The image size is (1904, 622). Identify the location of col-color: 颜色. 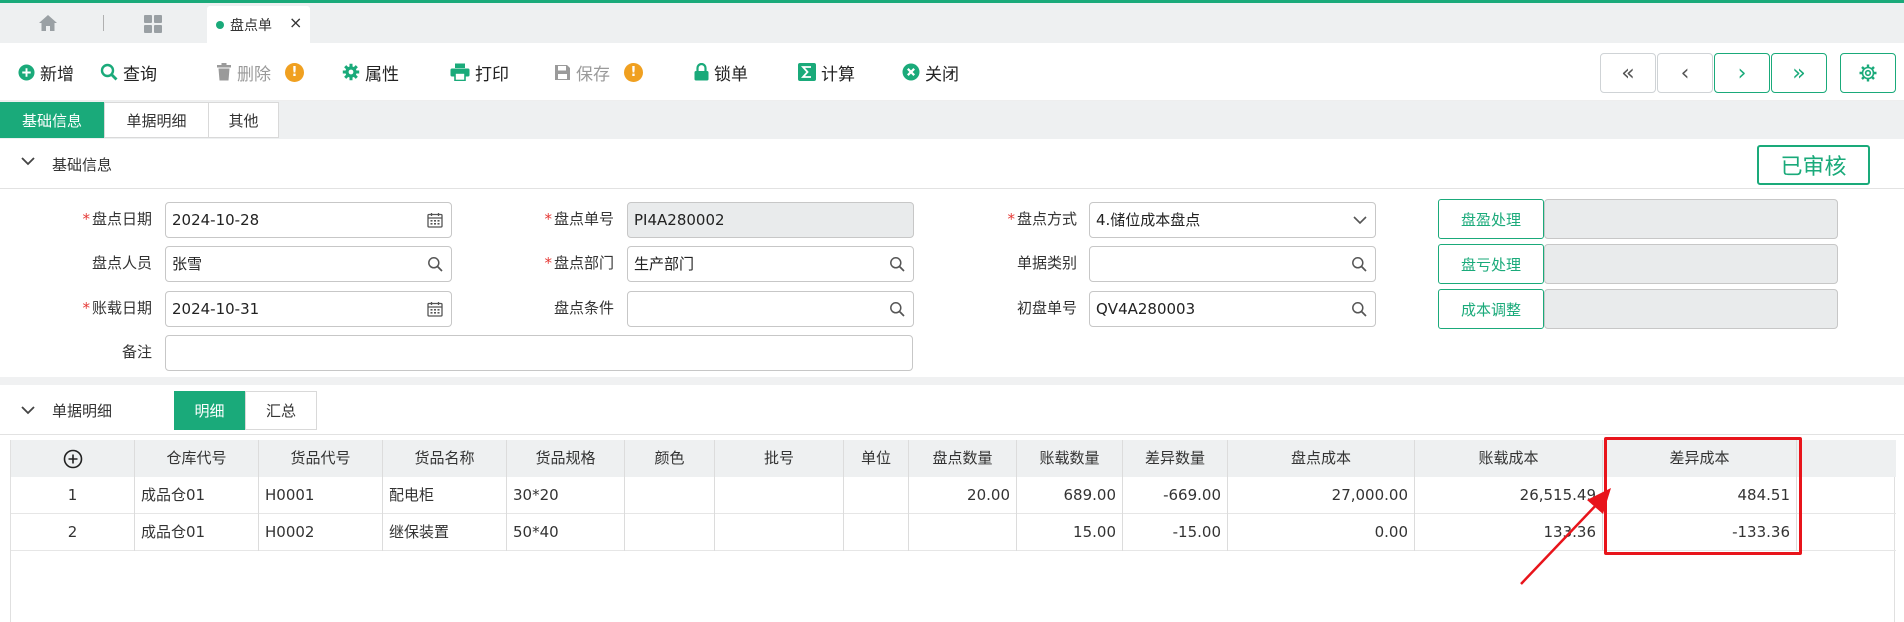
(670, 458).